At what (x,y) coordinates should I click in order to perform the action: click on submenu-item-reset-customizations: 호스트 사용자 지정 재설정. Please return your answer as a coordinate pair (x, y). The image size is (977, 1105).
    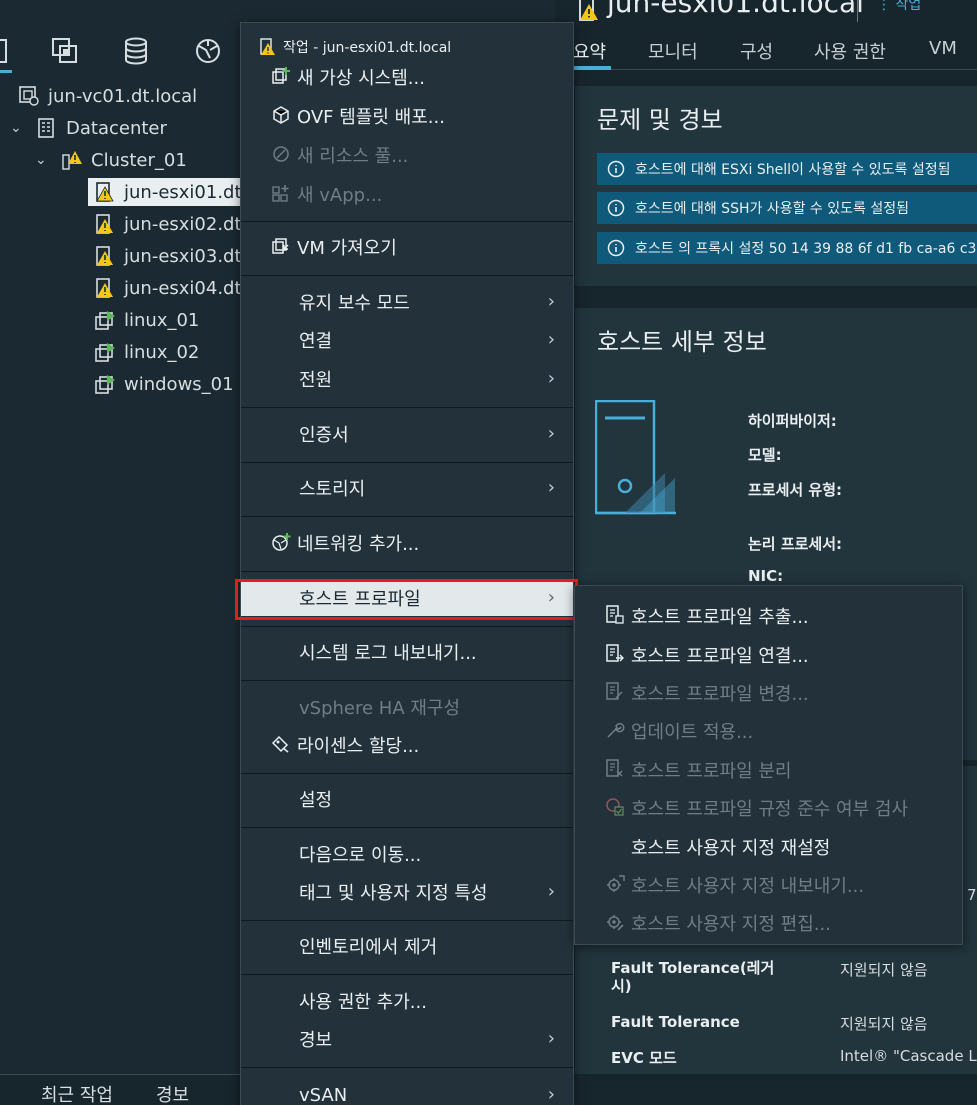
    Looking at the image, I should click on (768, 847).